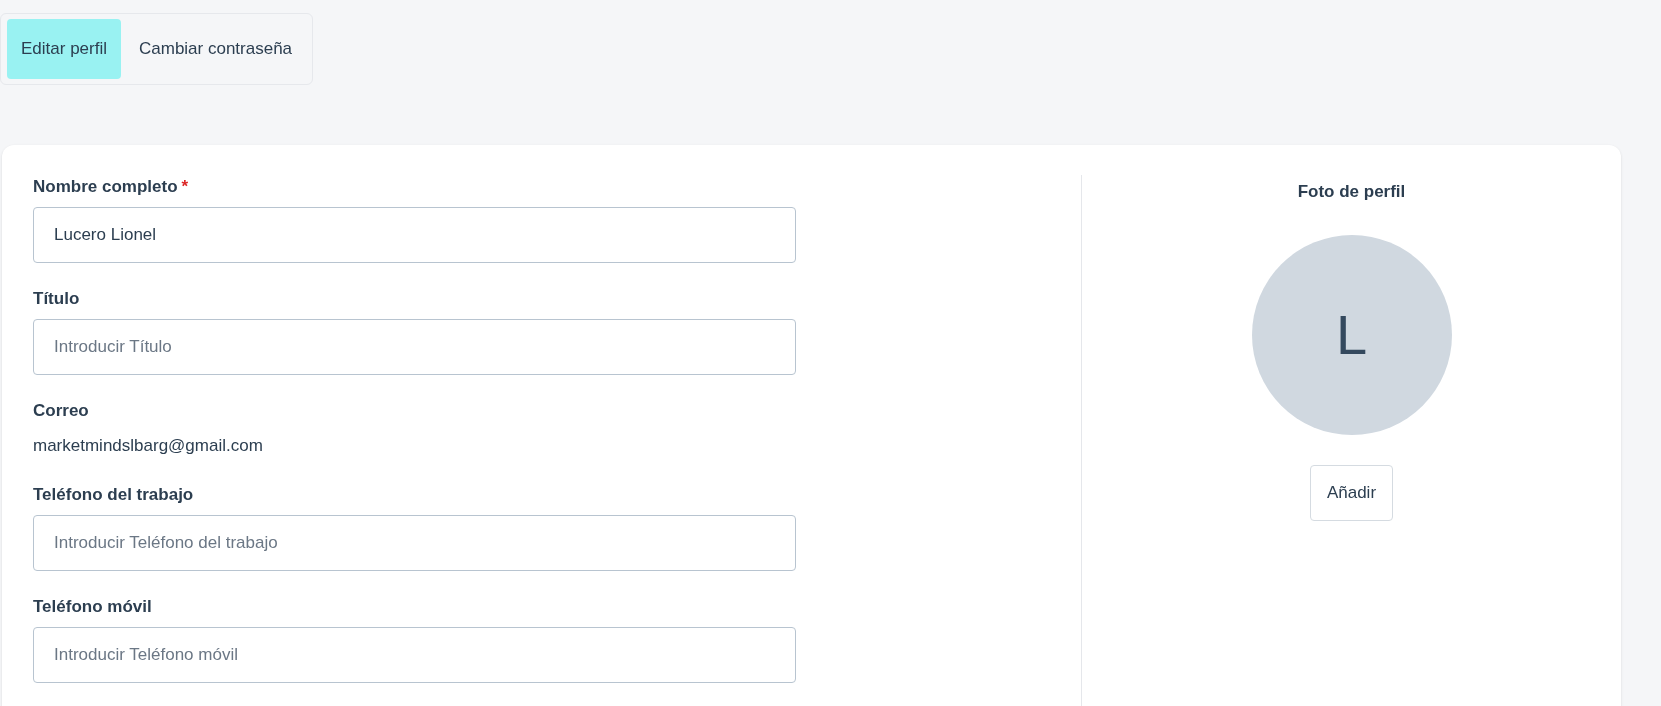 This screenshot has width=1661, height=706. What do you see at coordinates (61, 411) in the screenshot?
I see `field-label: Correo` at bounding box center [61, 411].